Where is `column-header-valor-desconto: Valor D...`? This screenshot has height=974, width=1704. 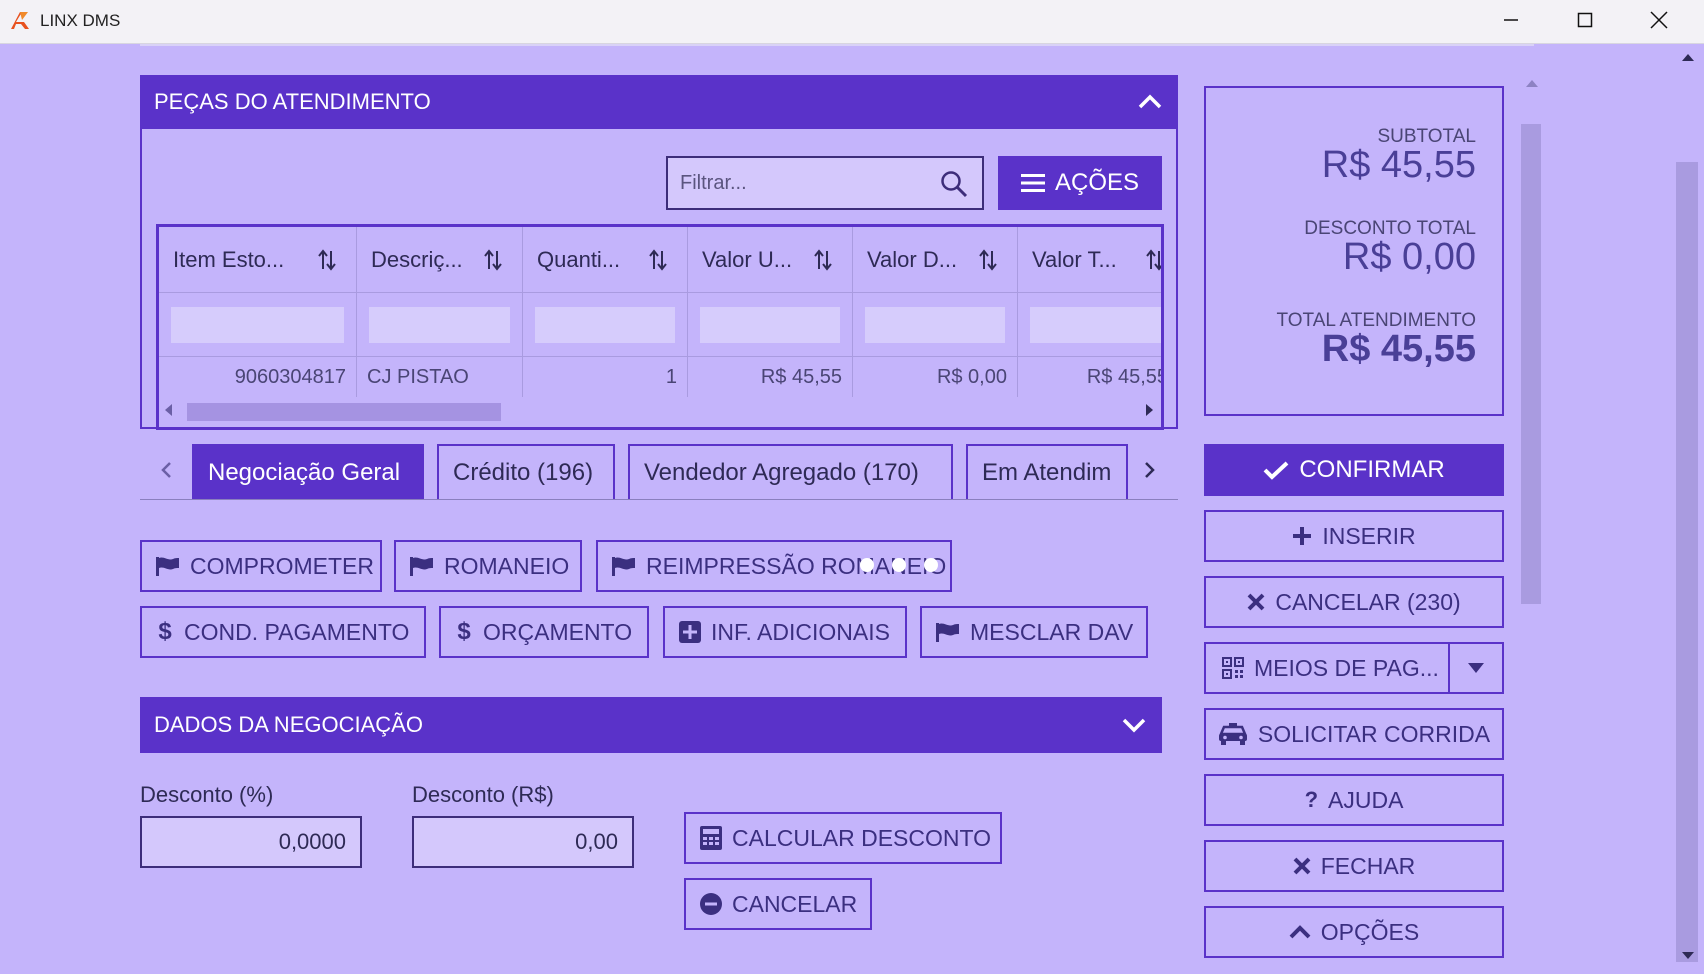 column-header-valor-desconto: Valor D... is located at coordinates (935, 259).